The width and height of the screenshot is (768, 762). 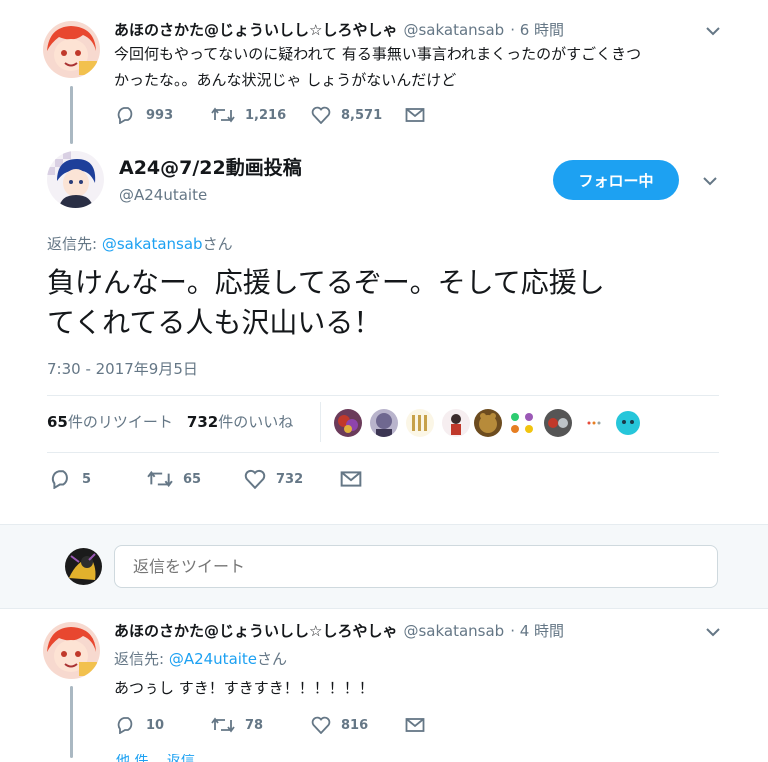 What do you see at coordinates (120, 422) in the screenshot?
I see `retweet-stat-label: 件のリツイート` at bounding box center [120, 422].